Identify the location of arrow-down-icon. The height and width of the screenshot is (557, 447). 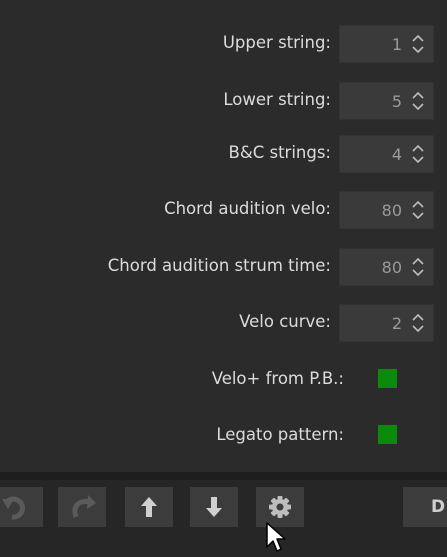
(214, 507).